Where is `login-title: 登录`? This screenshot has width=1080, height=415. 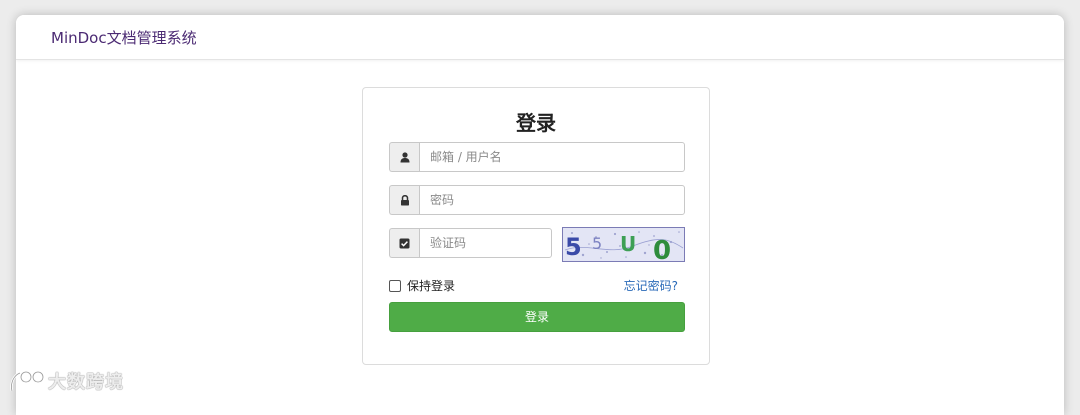
login-title: 登录 is located at coordinates (536, 123).